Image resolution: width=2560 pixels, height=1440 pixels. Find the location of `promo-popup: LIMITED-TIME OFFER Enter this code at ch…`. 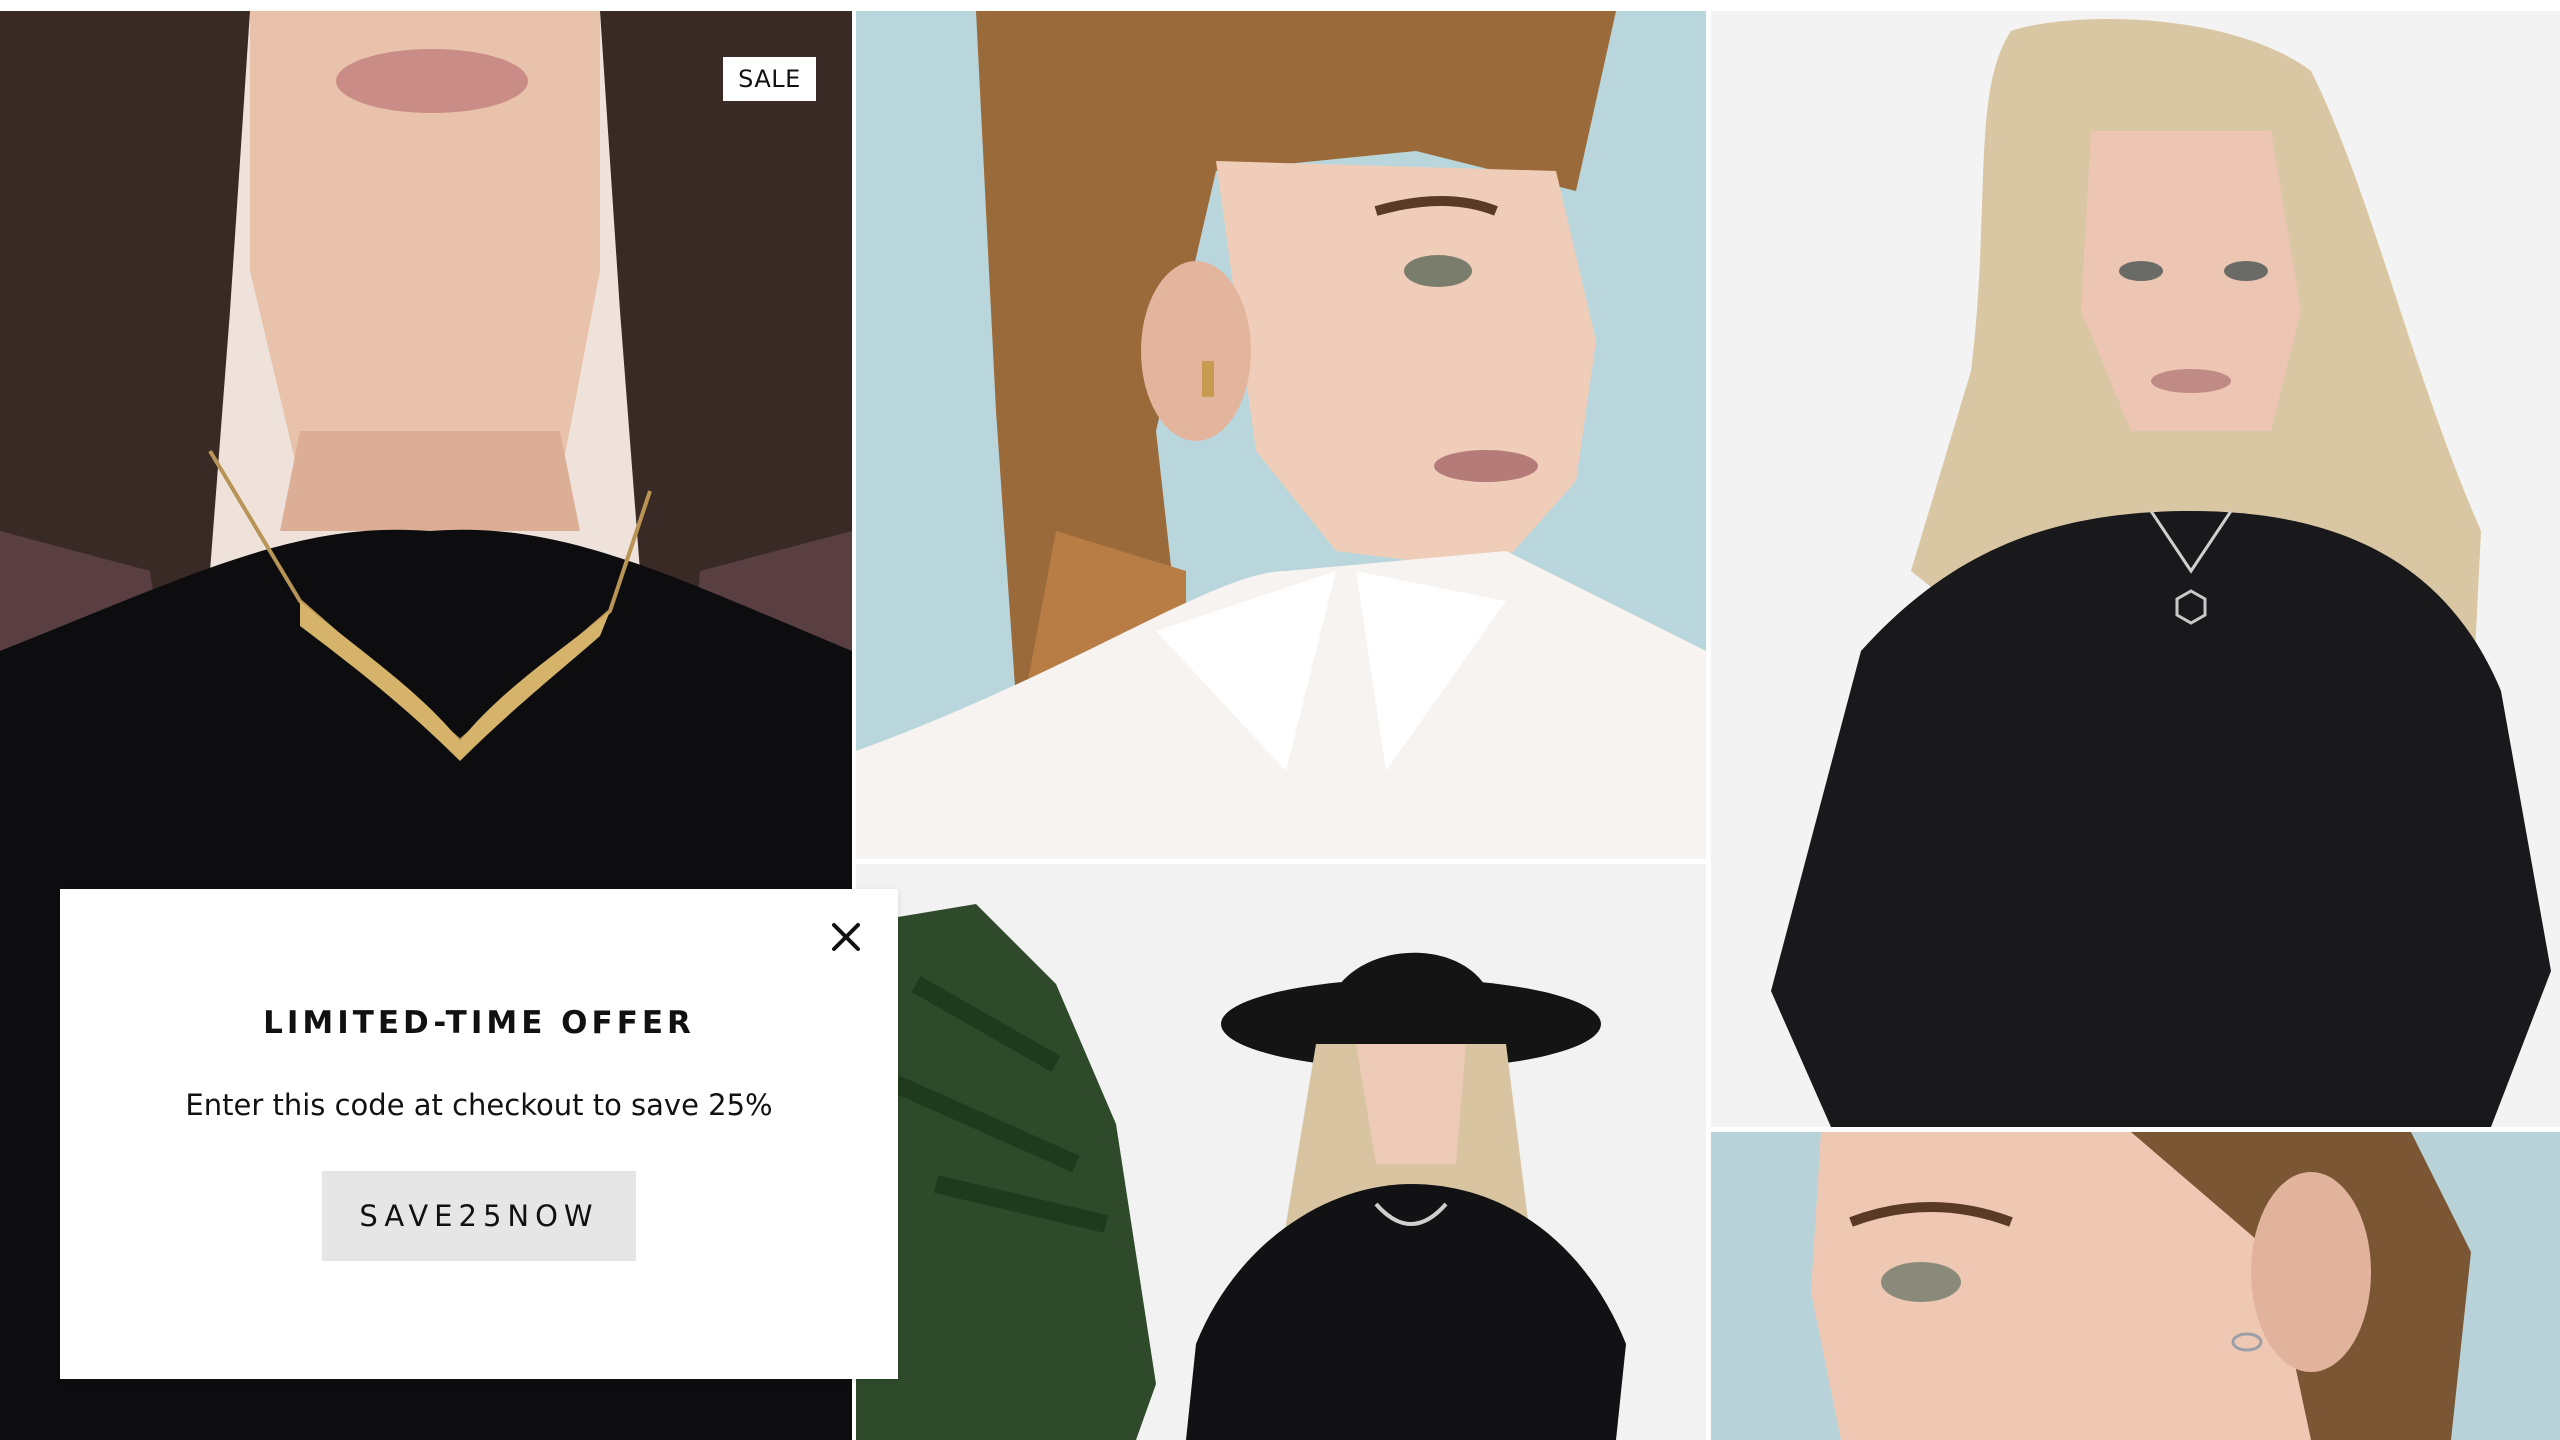

promo-popup: LIMITED-TIME OFFER Enter this code at ch… is located at coordinates (479, 1134).